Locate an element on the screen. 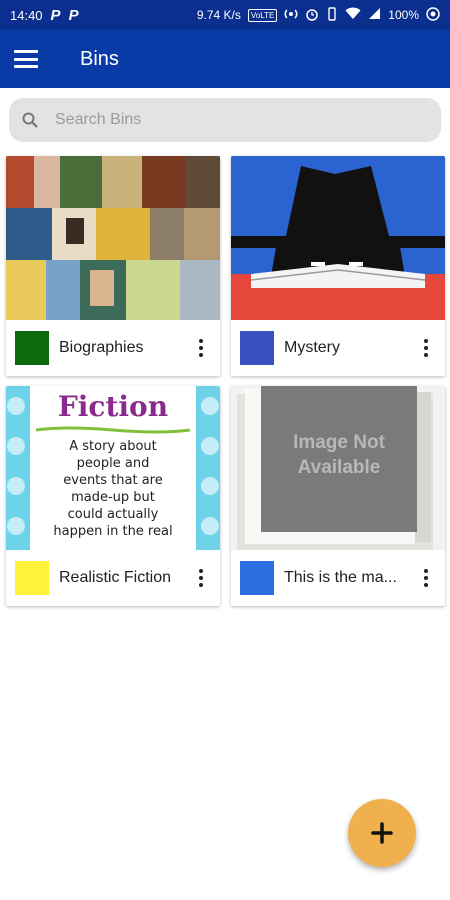 This screenshot has width=450, height=900. status-bar: 14:40 P P 9.74 K/s VoLTE 100% is located at coordinates (225, 15).